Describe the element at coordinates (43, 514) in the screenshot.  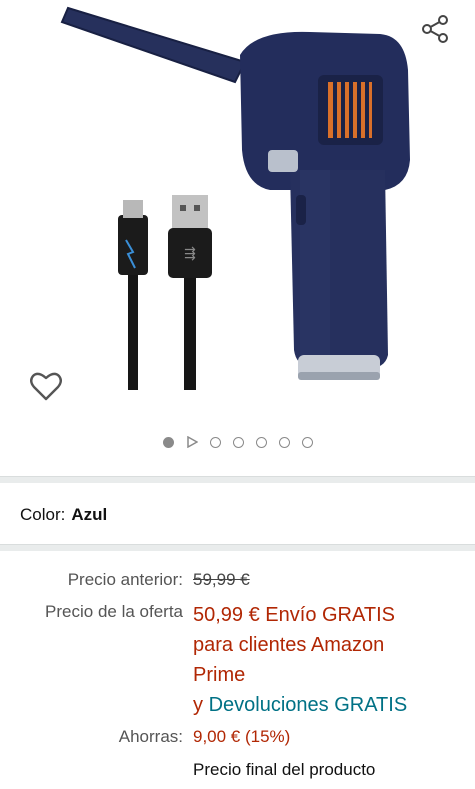
I see `color-label: Color:` at that location.